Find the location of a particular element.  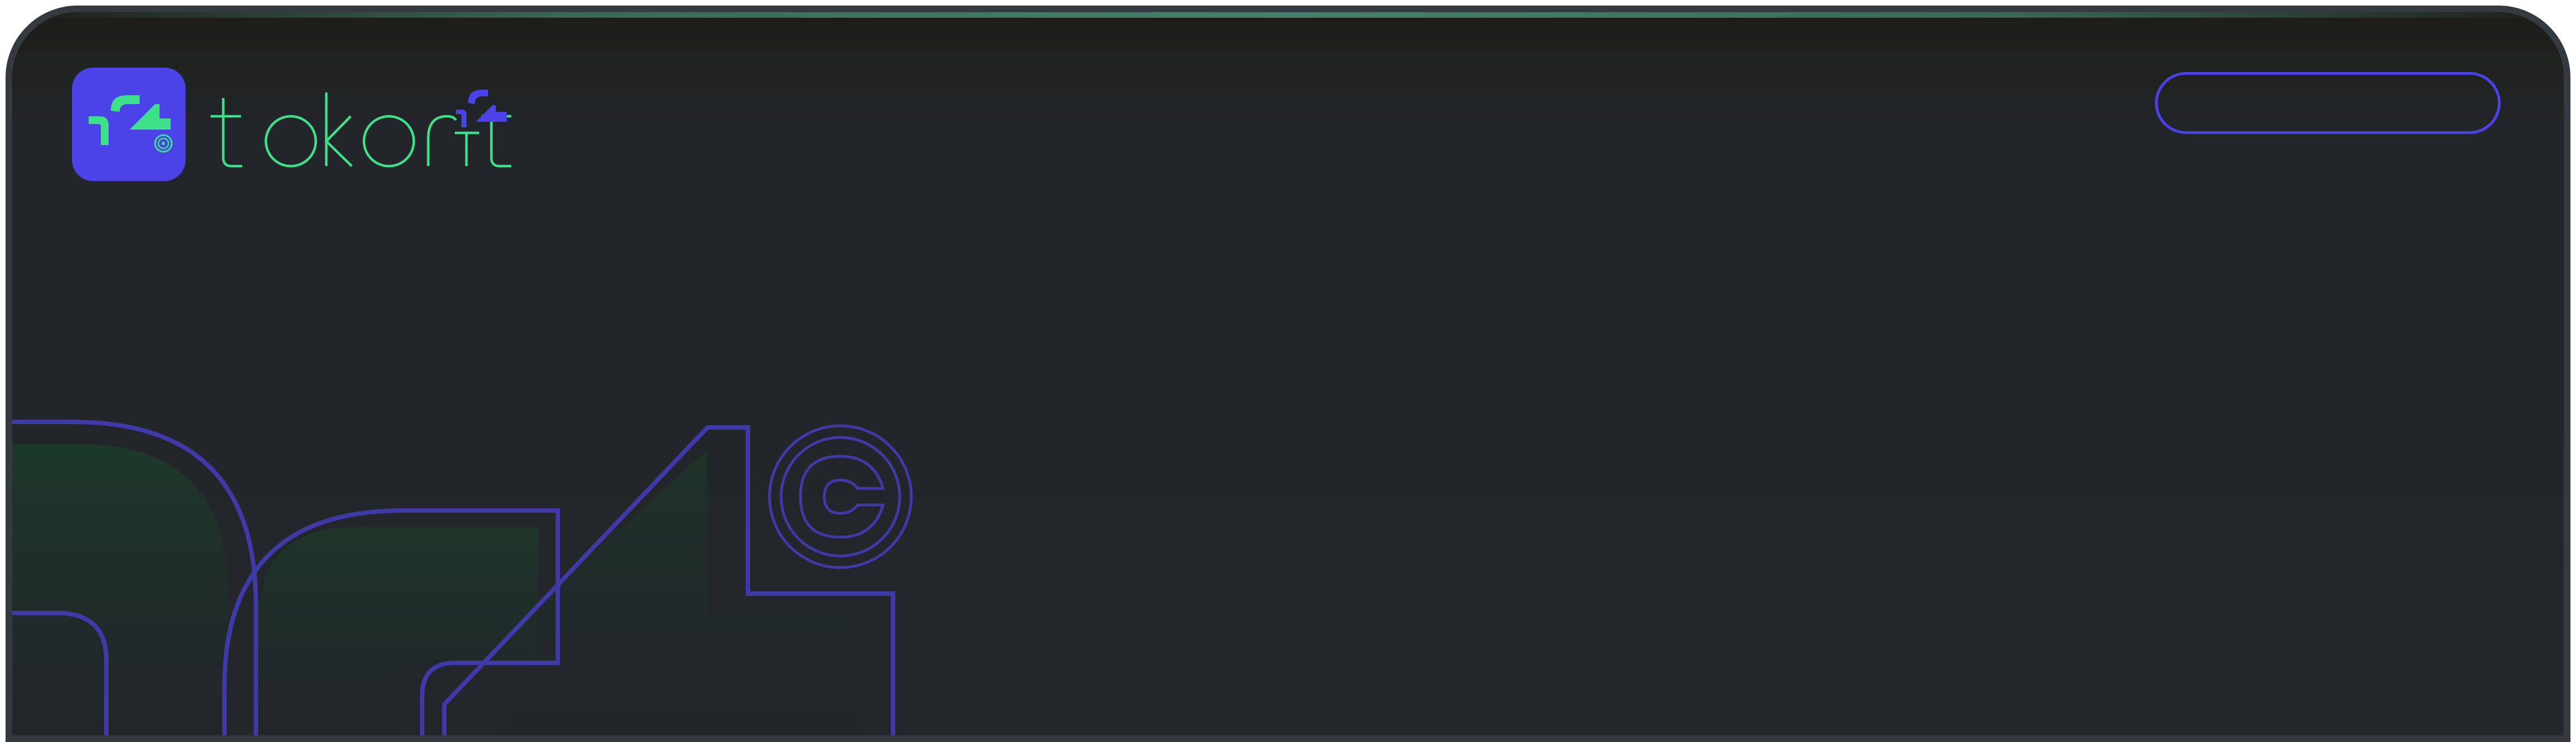

window-bottom-edge is located at coordinates (1288, 738).